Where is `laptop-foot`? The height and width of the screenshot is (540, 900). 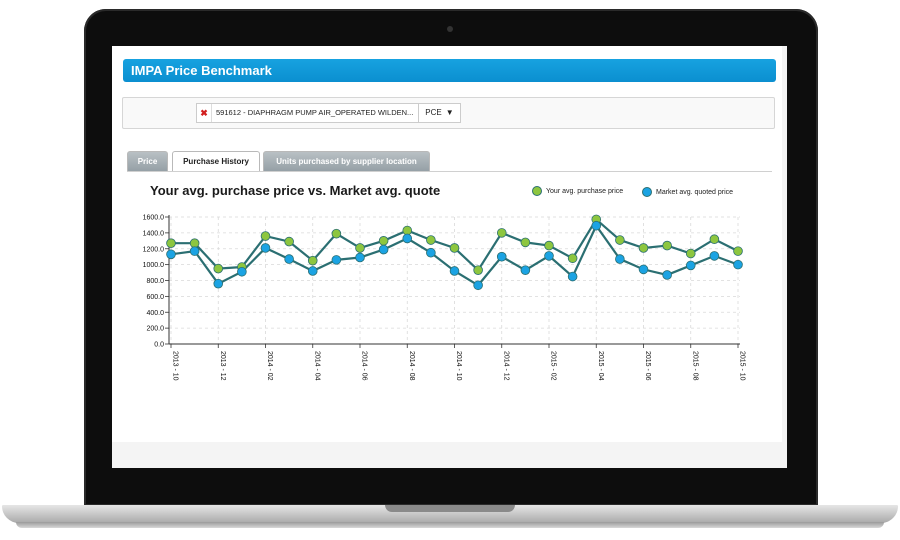
laptop-foot is located at coordinates (450, 525).